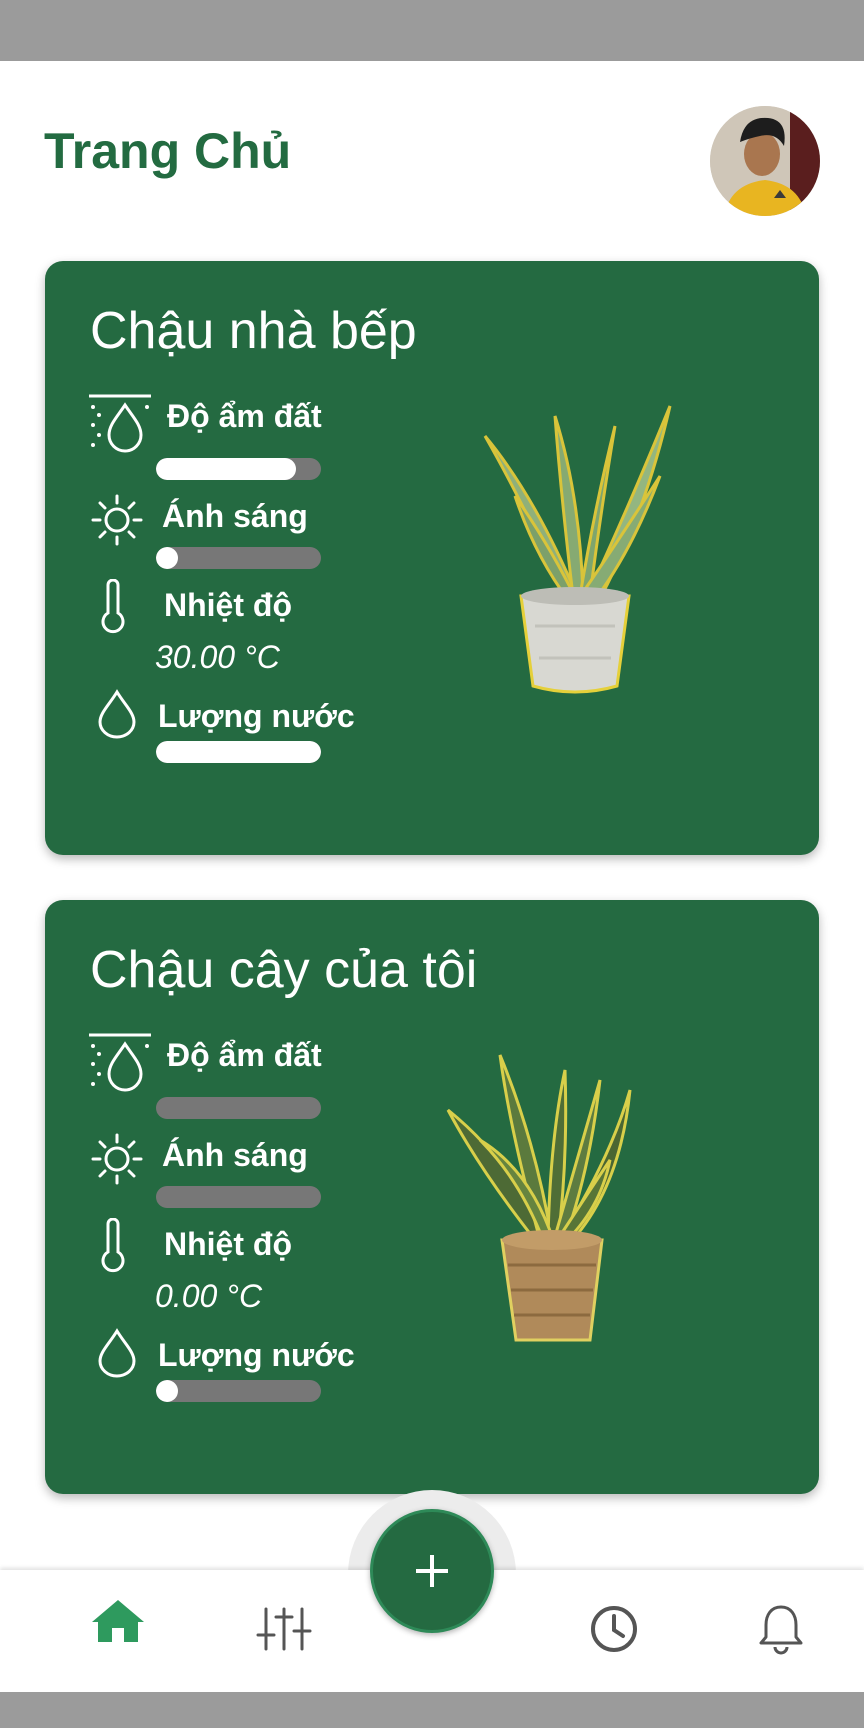 This screenshot has height=1728, width=864. I want to click on clock-icon, so click(614, 1629).